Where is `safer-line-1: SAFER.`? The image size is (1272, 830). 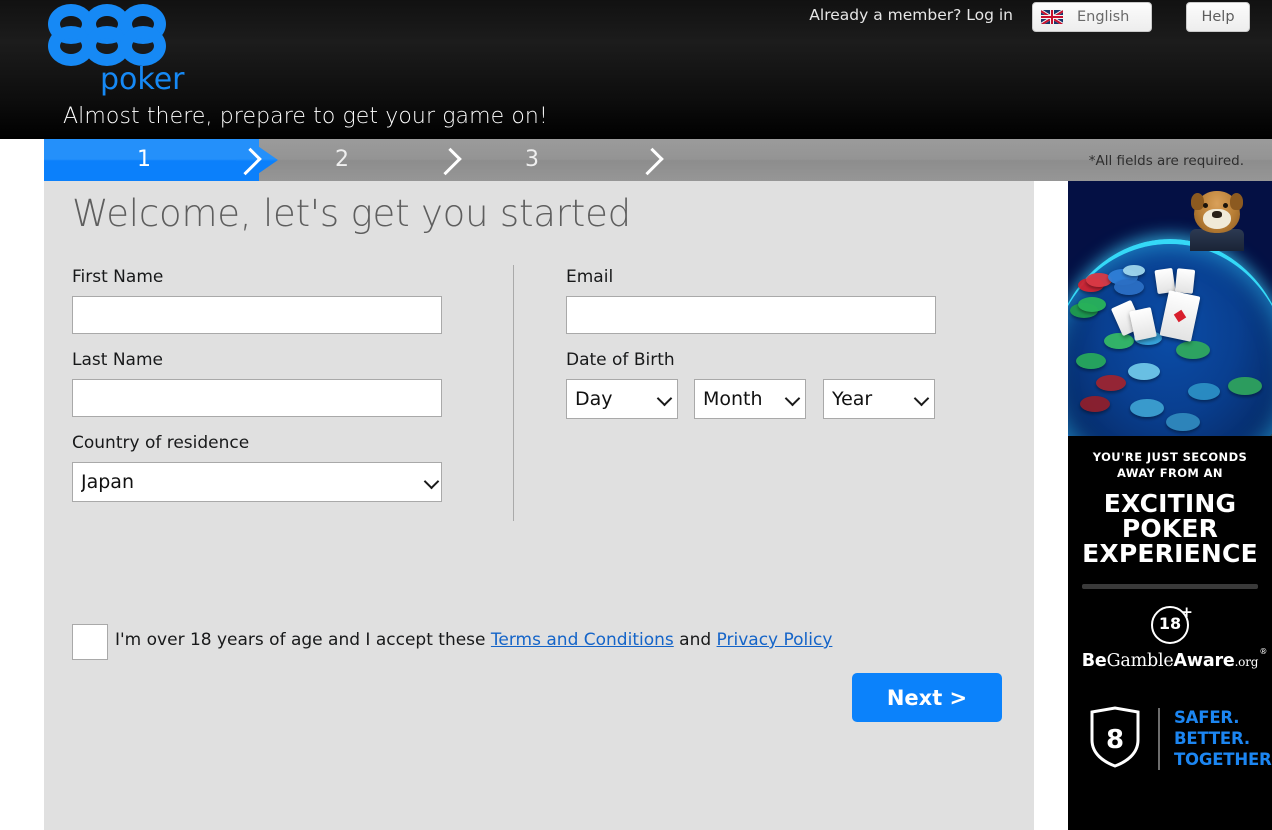
safer-line-1: SAFER. is located at coordinates (1207, 717).